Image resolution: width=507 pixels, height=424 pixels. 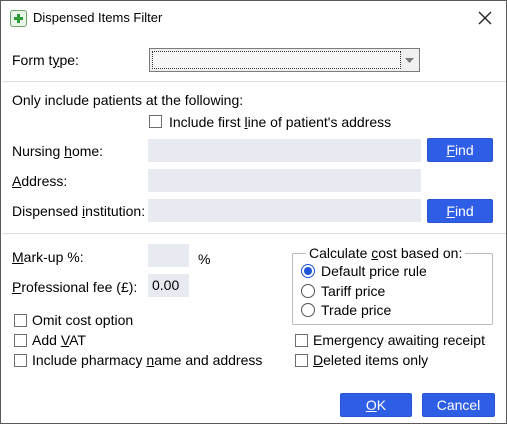 I want to click on patients-heading: Only include patients at the following:, so click(x=128, y=100).